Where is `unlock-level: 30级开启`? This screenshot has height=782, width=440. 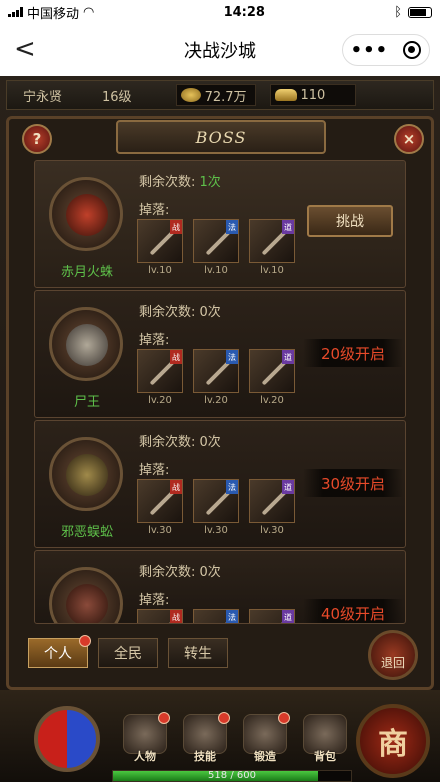 unlock-level: 30级开启 is located at coordinates (353, 483).